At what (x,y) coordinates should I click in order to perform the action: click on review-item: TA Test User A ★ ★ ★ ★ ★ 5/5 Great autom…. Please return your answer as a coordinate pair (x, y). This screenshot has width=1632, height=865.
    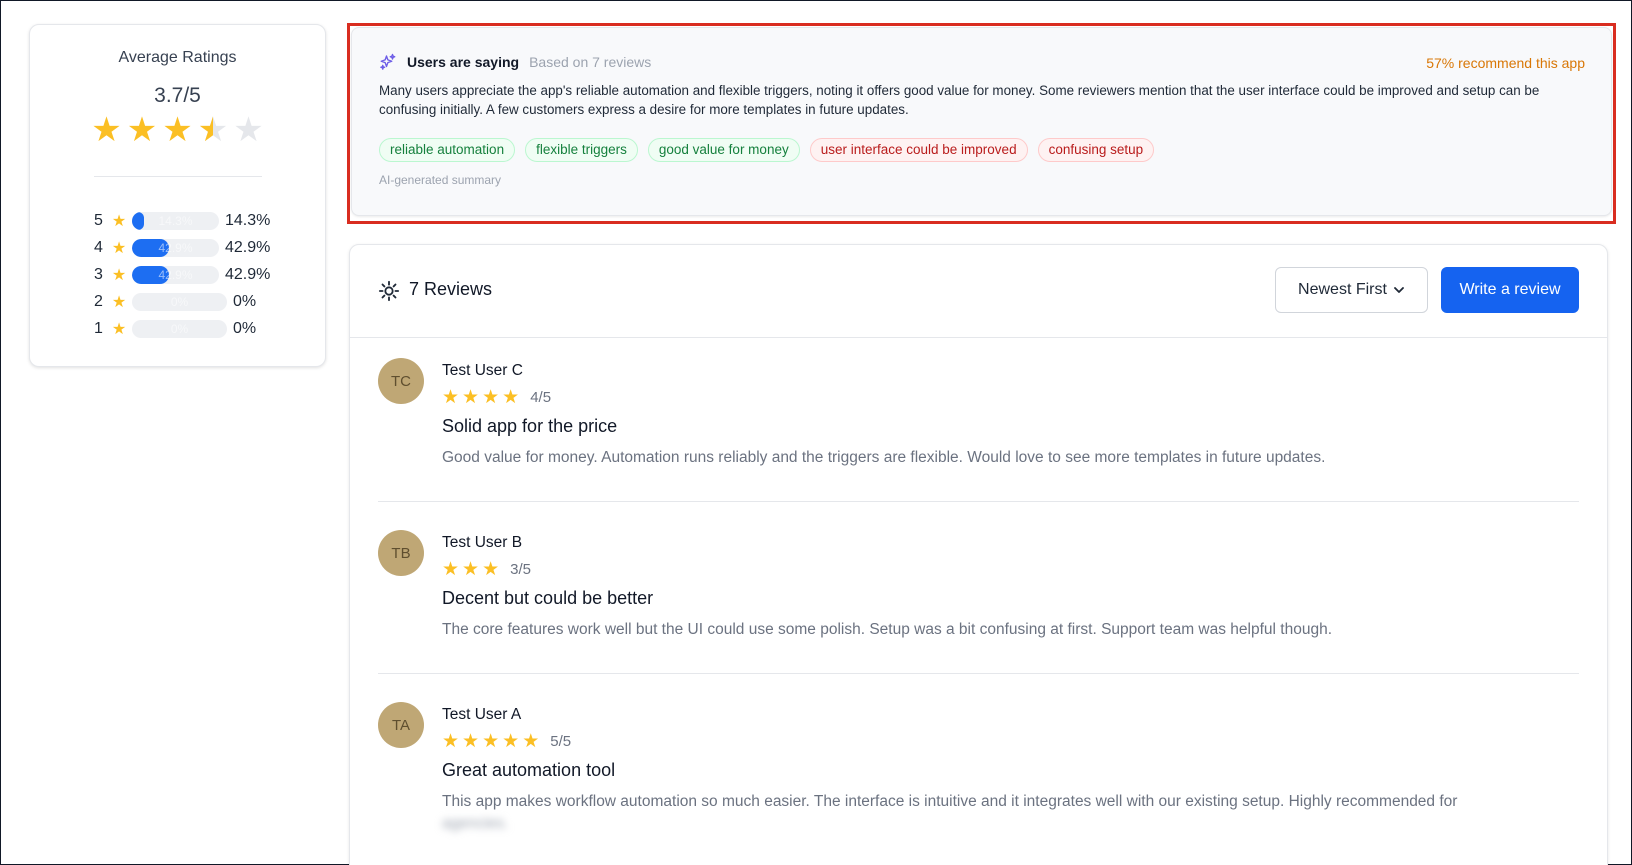
    Looking at the image, I should click on (978, 777).